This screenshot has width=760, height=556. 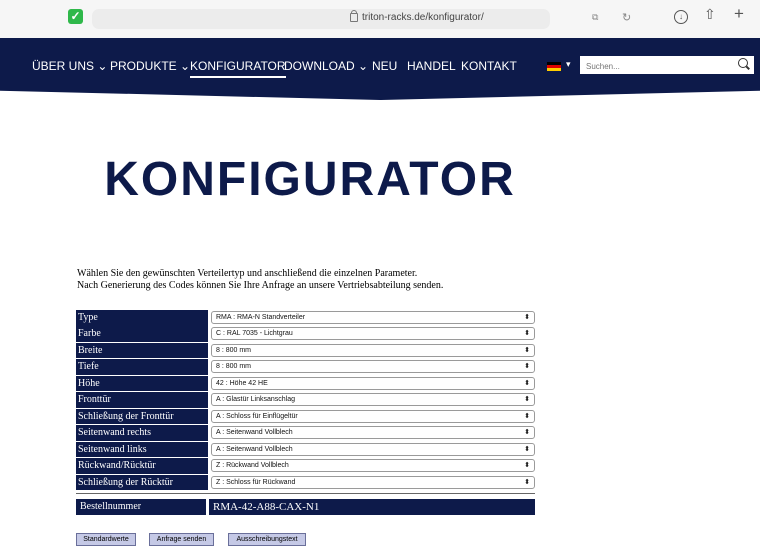 I want to click on divider, so click(x=305, y=493).